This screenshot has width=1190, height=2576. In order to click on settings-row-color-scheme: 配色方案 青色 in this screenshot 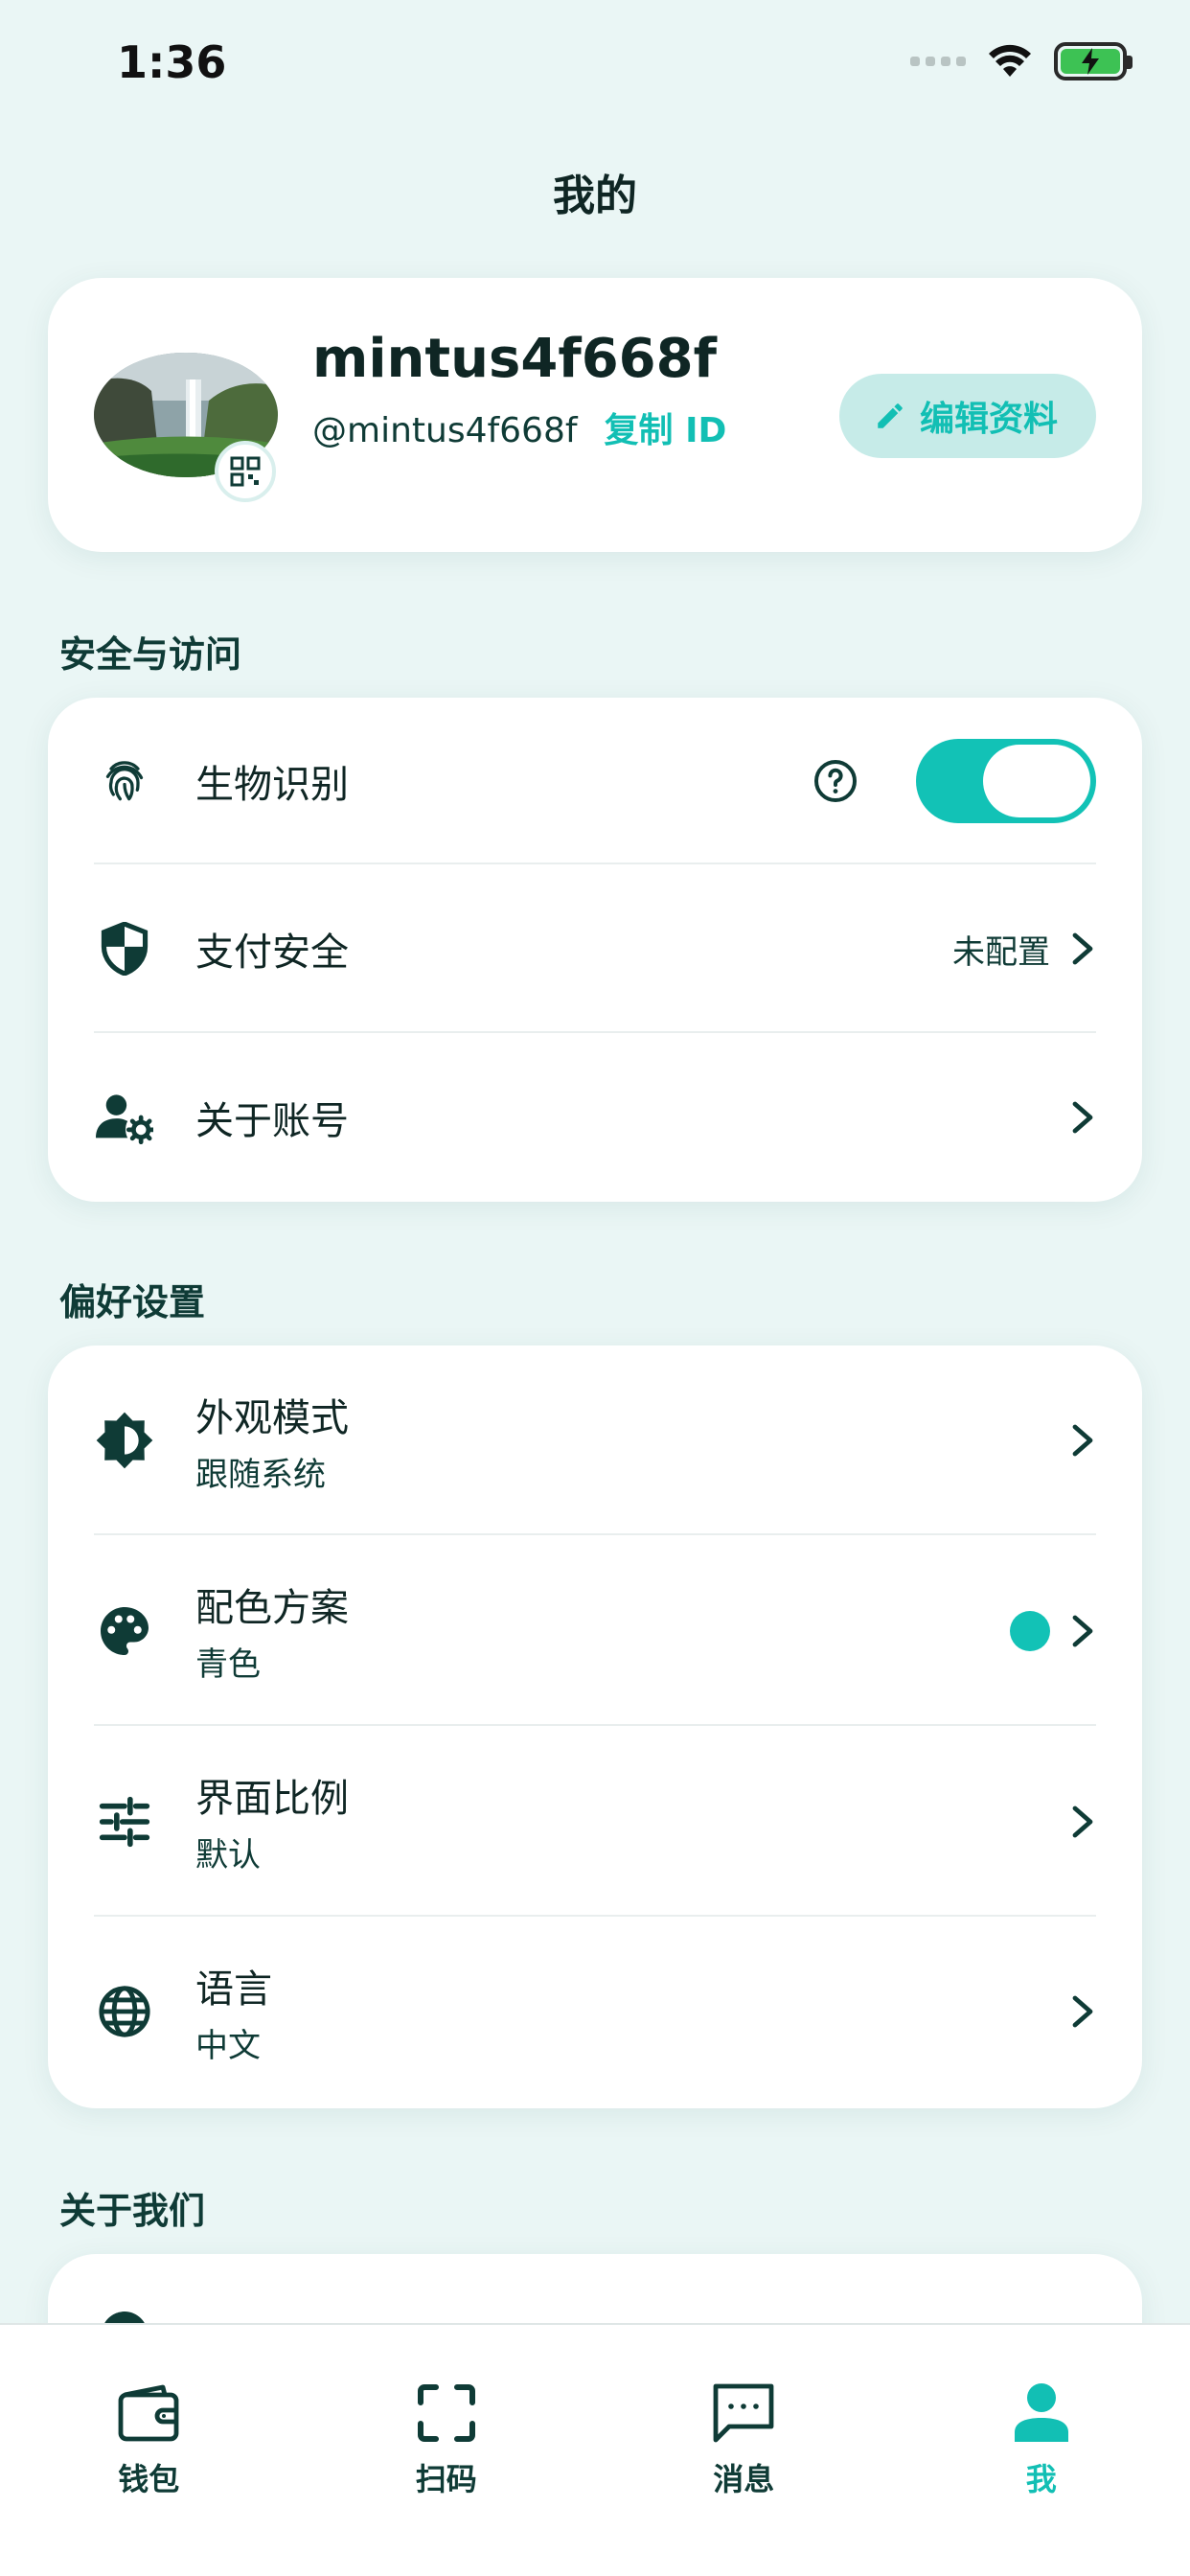, I will do `click(595, 1630)`.